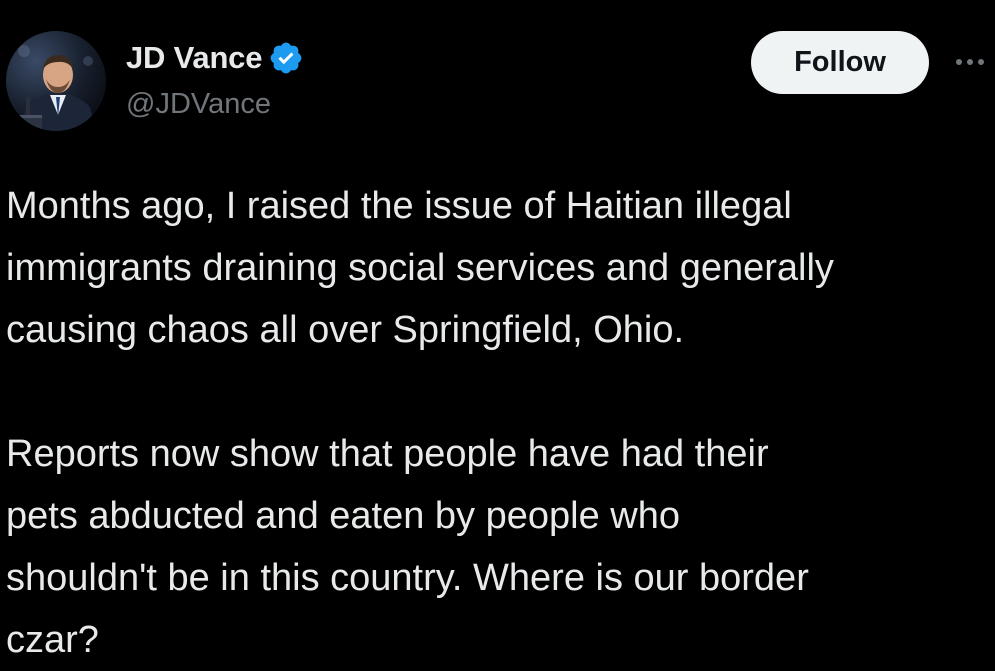 The width and height of the screenshot is (995, 671). Describe the element at coordinates (498, 392) in the screenshot. I see `paragraph-break` at that location.